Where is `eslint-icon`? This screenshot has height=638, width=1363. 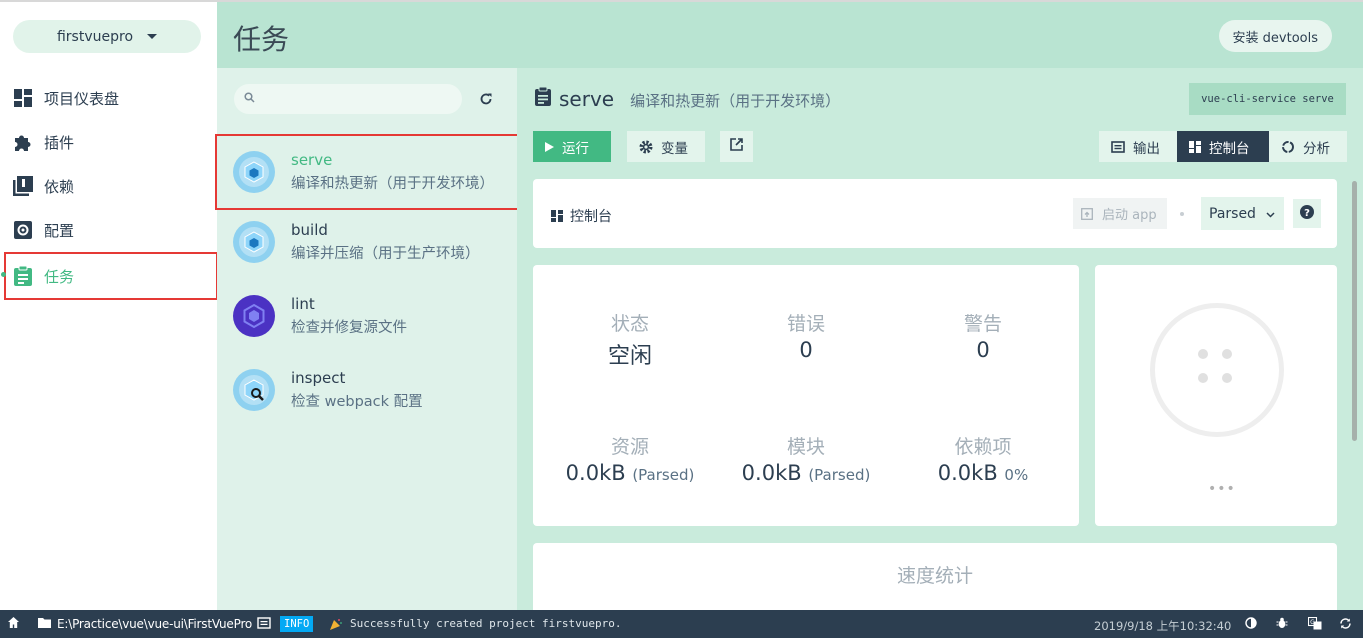
eslint-icon is located at coordinates (254, 316).